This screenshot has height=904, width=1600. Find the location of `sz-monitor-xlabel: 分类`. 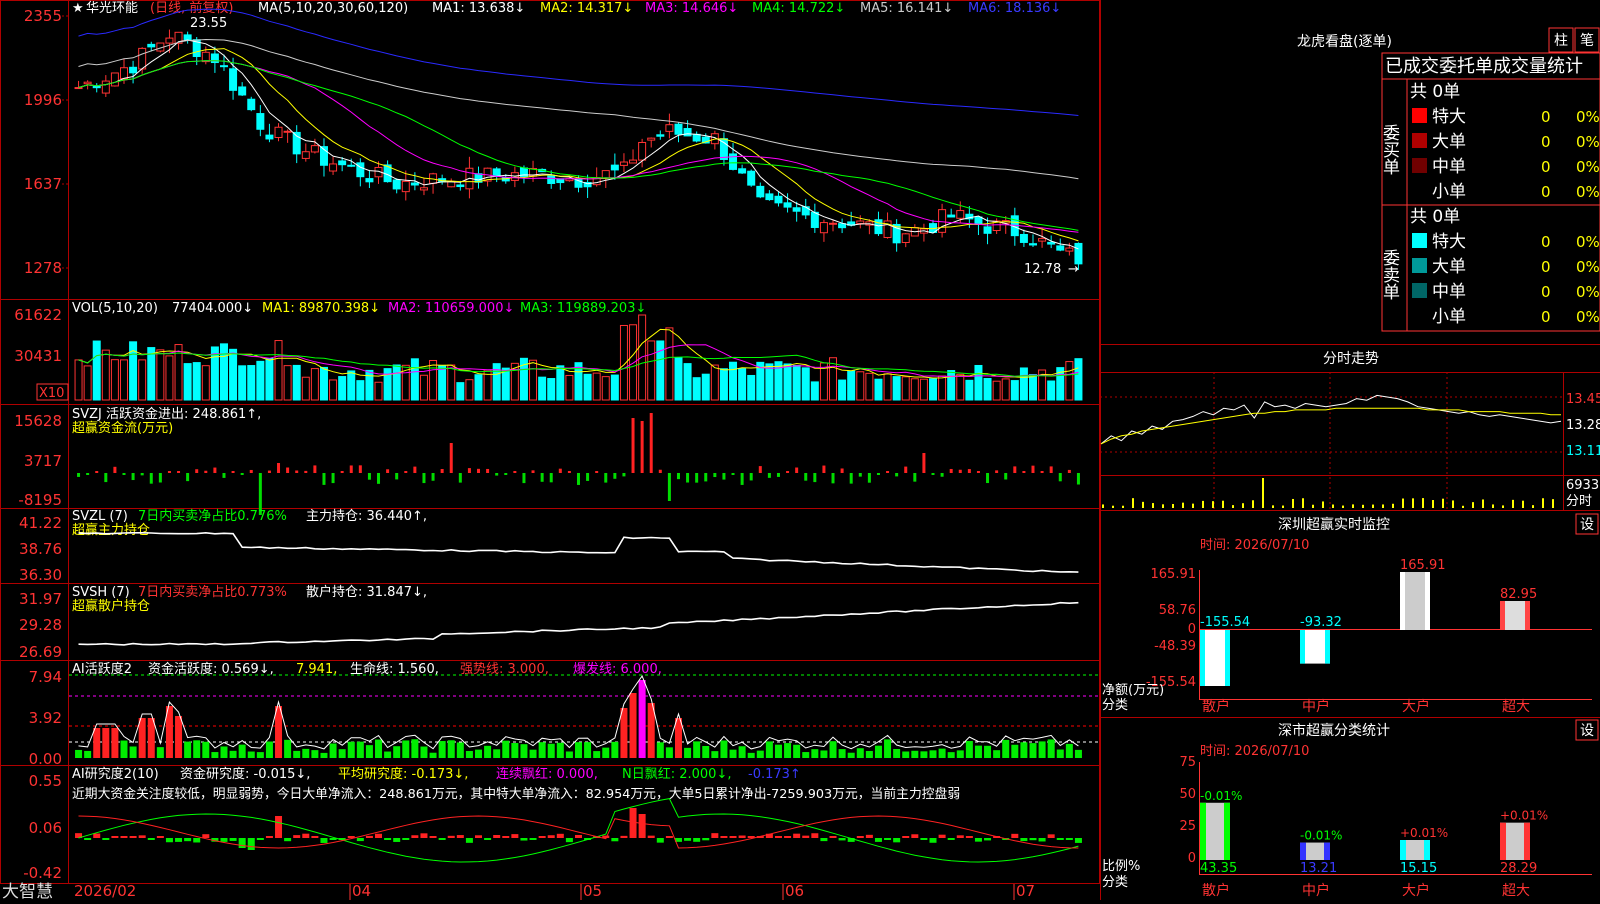

sz-monitor-xlabel: 分类 is located at coordinates (1115, 705).